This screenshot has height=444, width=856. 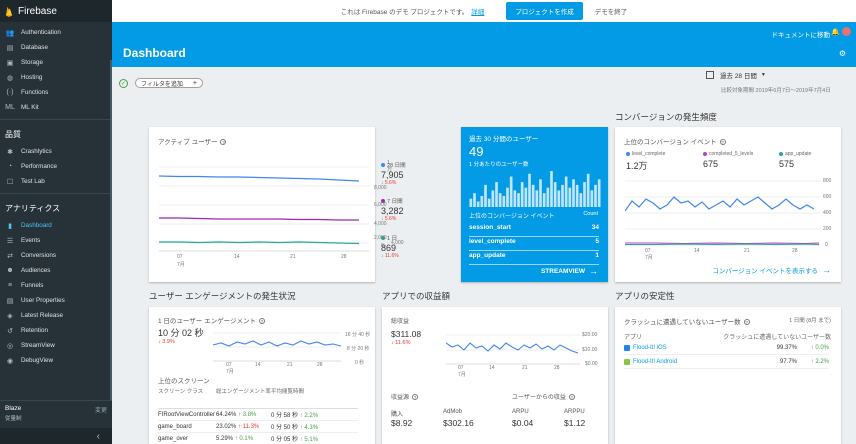 I want to click on sidebar-item-performance: ◔ Performance, so click(x=56, y=166).